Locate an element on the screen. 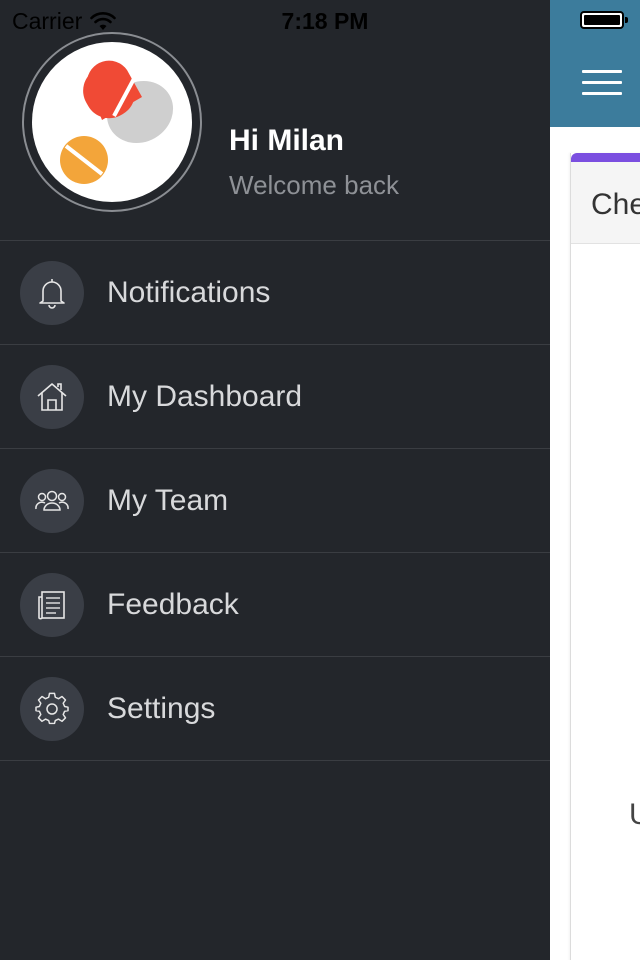  wifi-icon is located at coordinates (103, 20).